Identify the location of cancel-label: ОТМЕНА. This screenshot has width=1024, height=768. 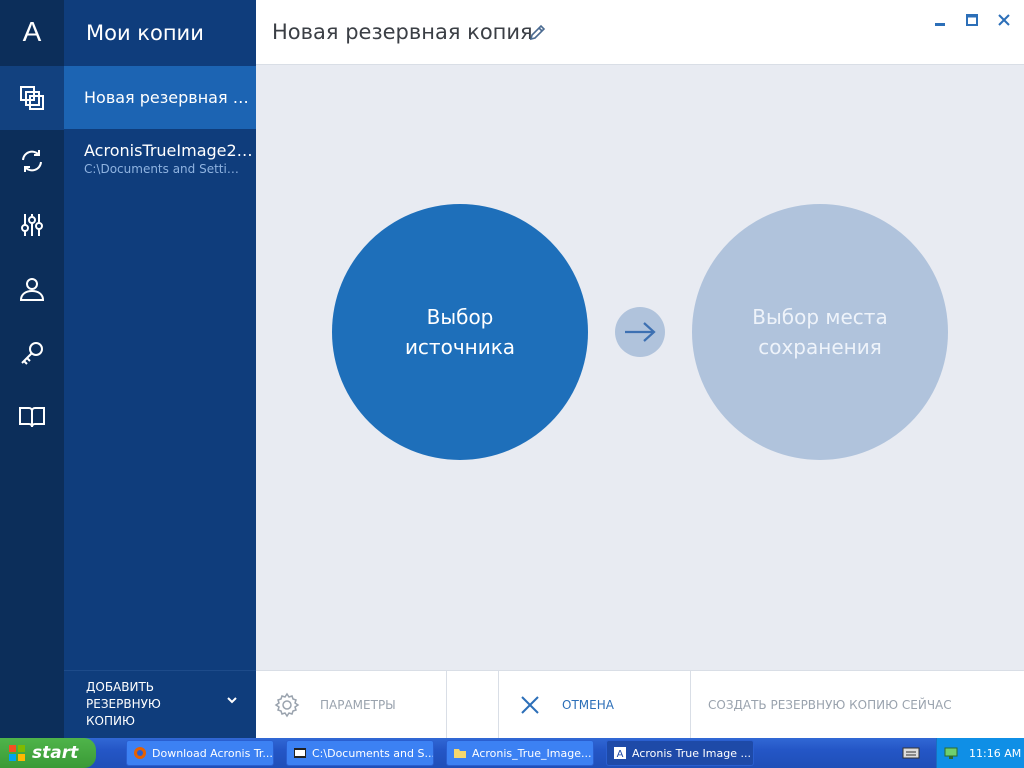
(588, 705).